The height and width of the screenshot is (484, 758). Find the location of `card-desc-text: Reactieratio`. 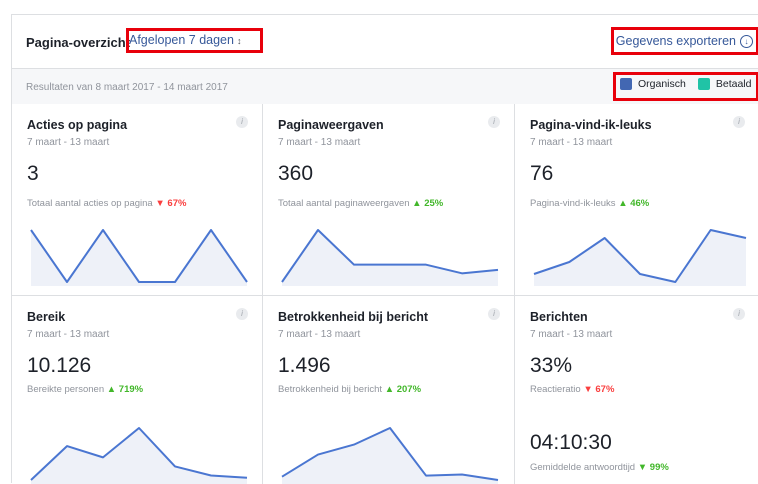

card-desc-text: Reactieratio is located at coordinates (555, 389).